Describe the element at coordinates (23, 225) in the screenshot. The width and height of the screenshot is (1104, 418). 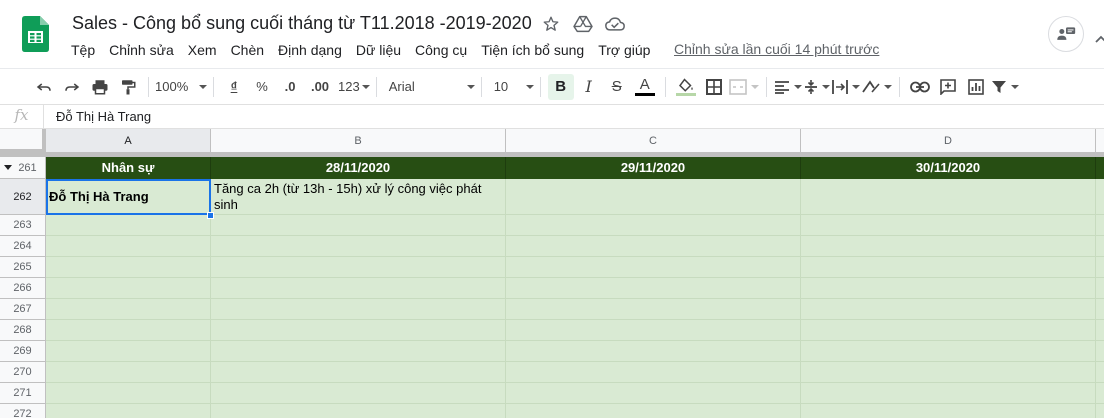
I see `row-header-263: 263` at that location.